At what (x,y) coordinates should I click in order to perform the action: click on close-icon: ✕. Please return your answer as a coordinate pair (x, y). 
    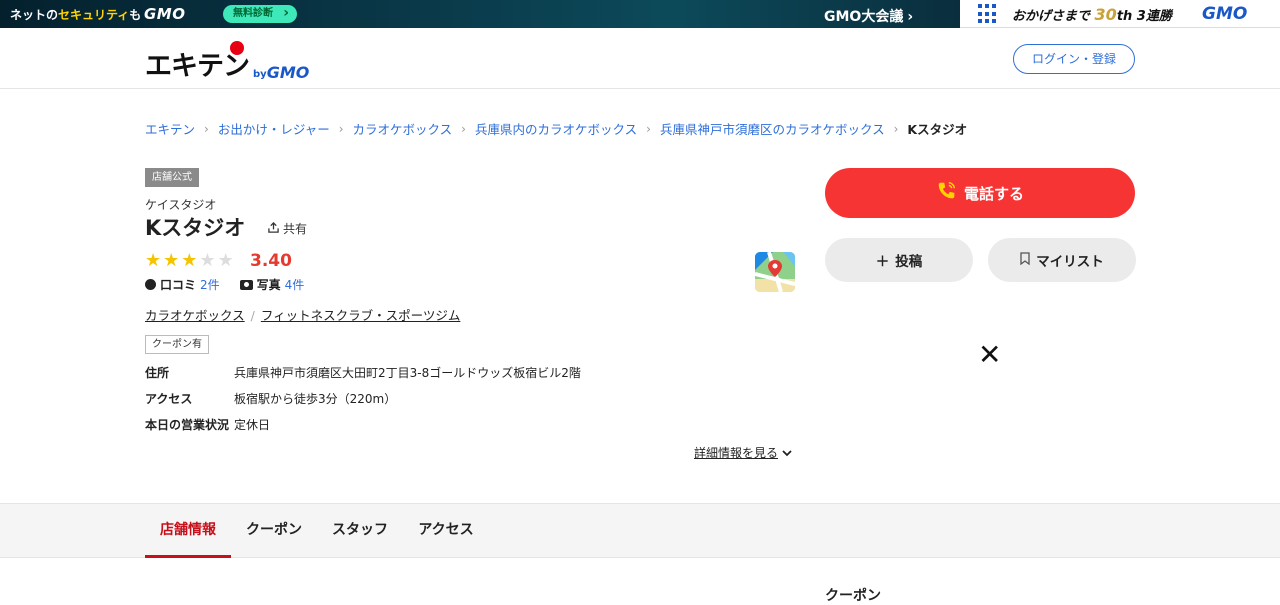
    Looking at the image, I should click on (989, 355).